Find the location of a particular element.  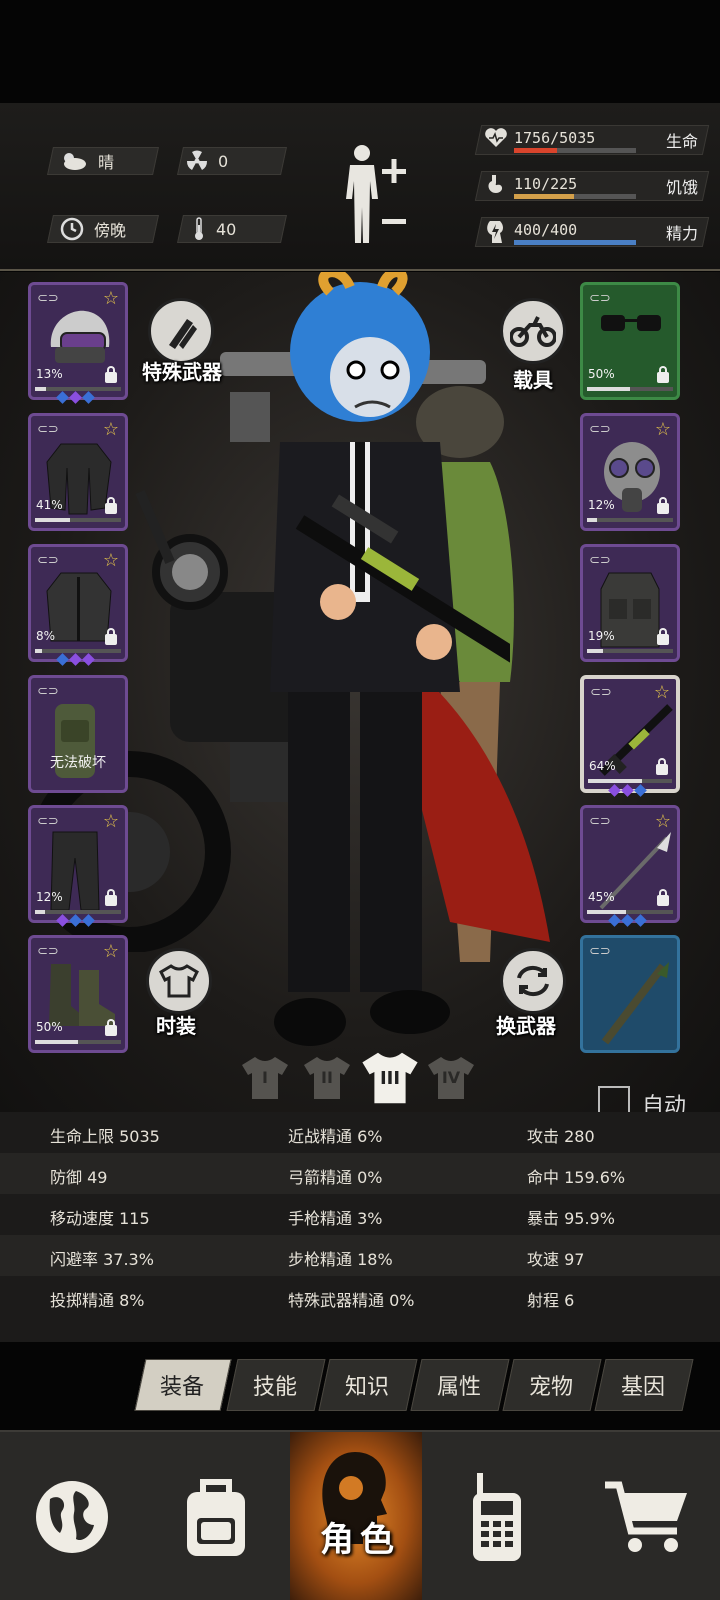

equip-slot-helmet: ⊂⊃ ☆ 13% is located at coordinates (78, 341).